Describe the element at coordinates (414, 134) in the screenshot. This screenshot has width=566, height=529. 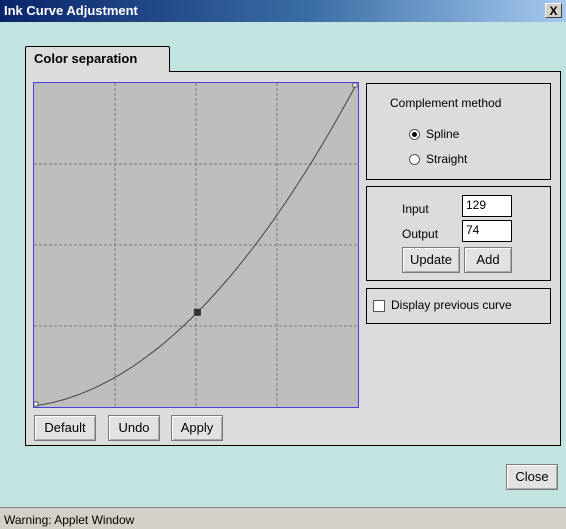
I see `spline-radio` at that location.